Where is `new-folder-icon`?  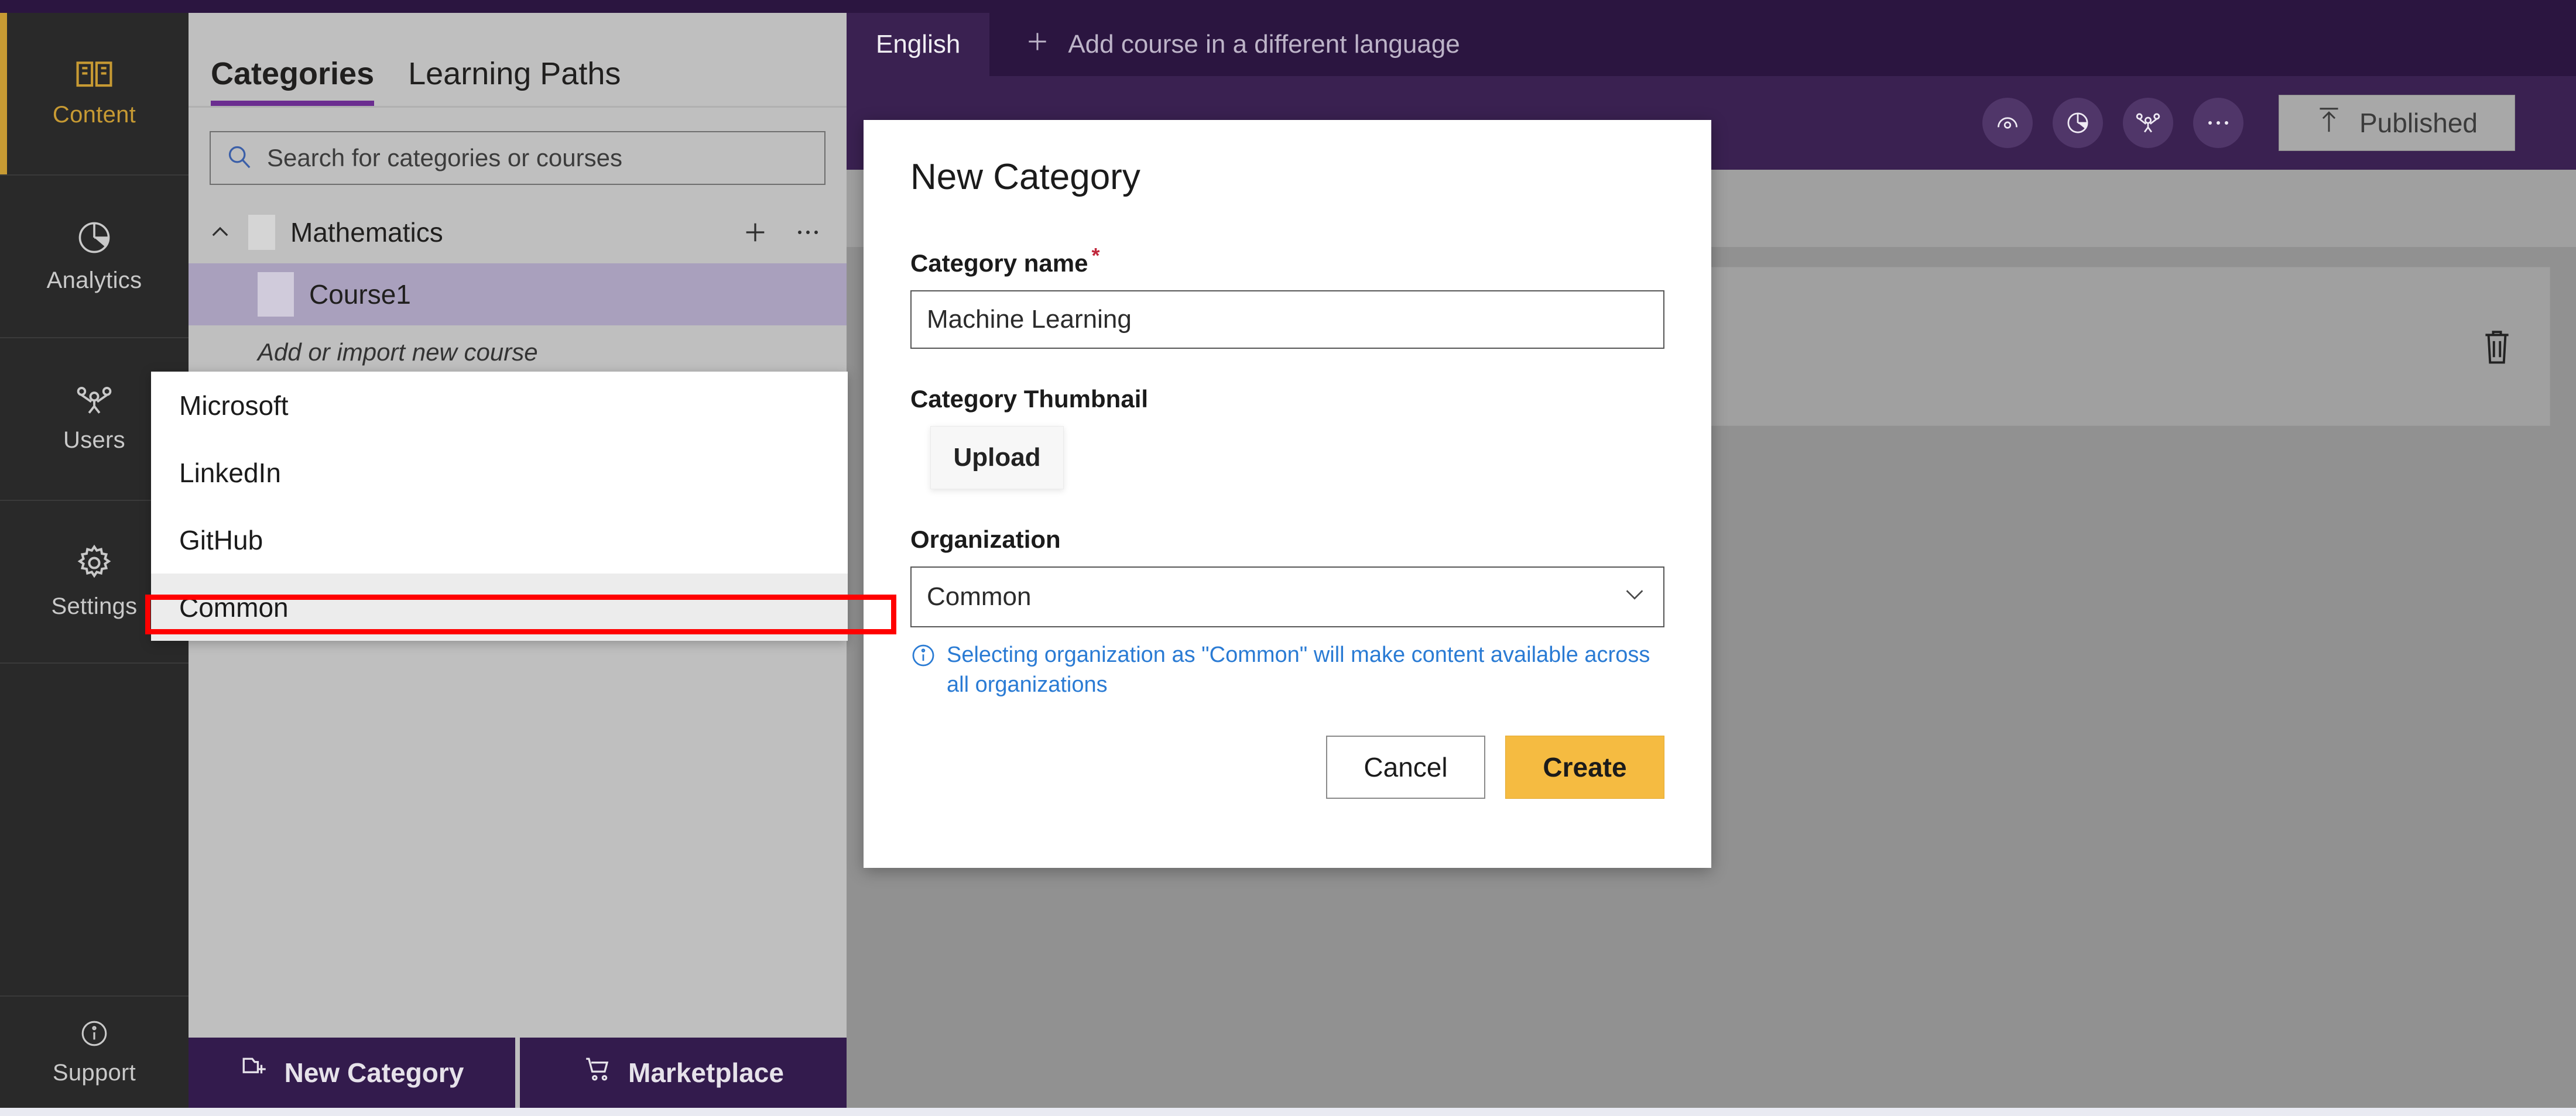 new-folder-icon is located at coordinates (254, 1073).